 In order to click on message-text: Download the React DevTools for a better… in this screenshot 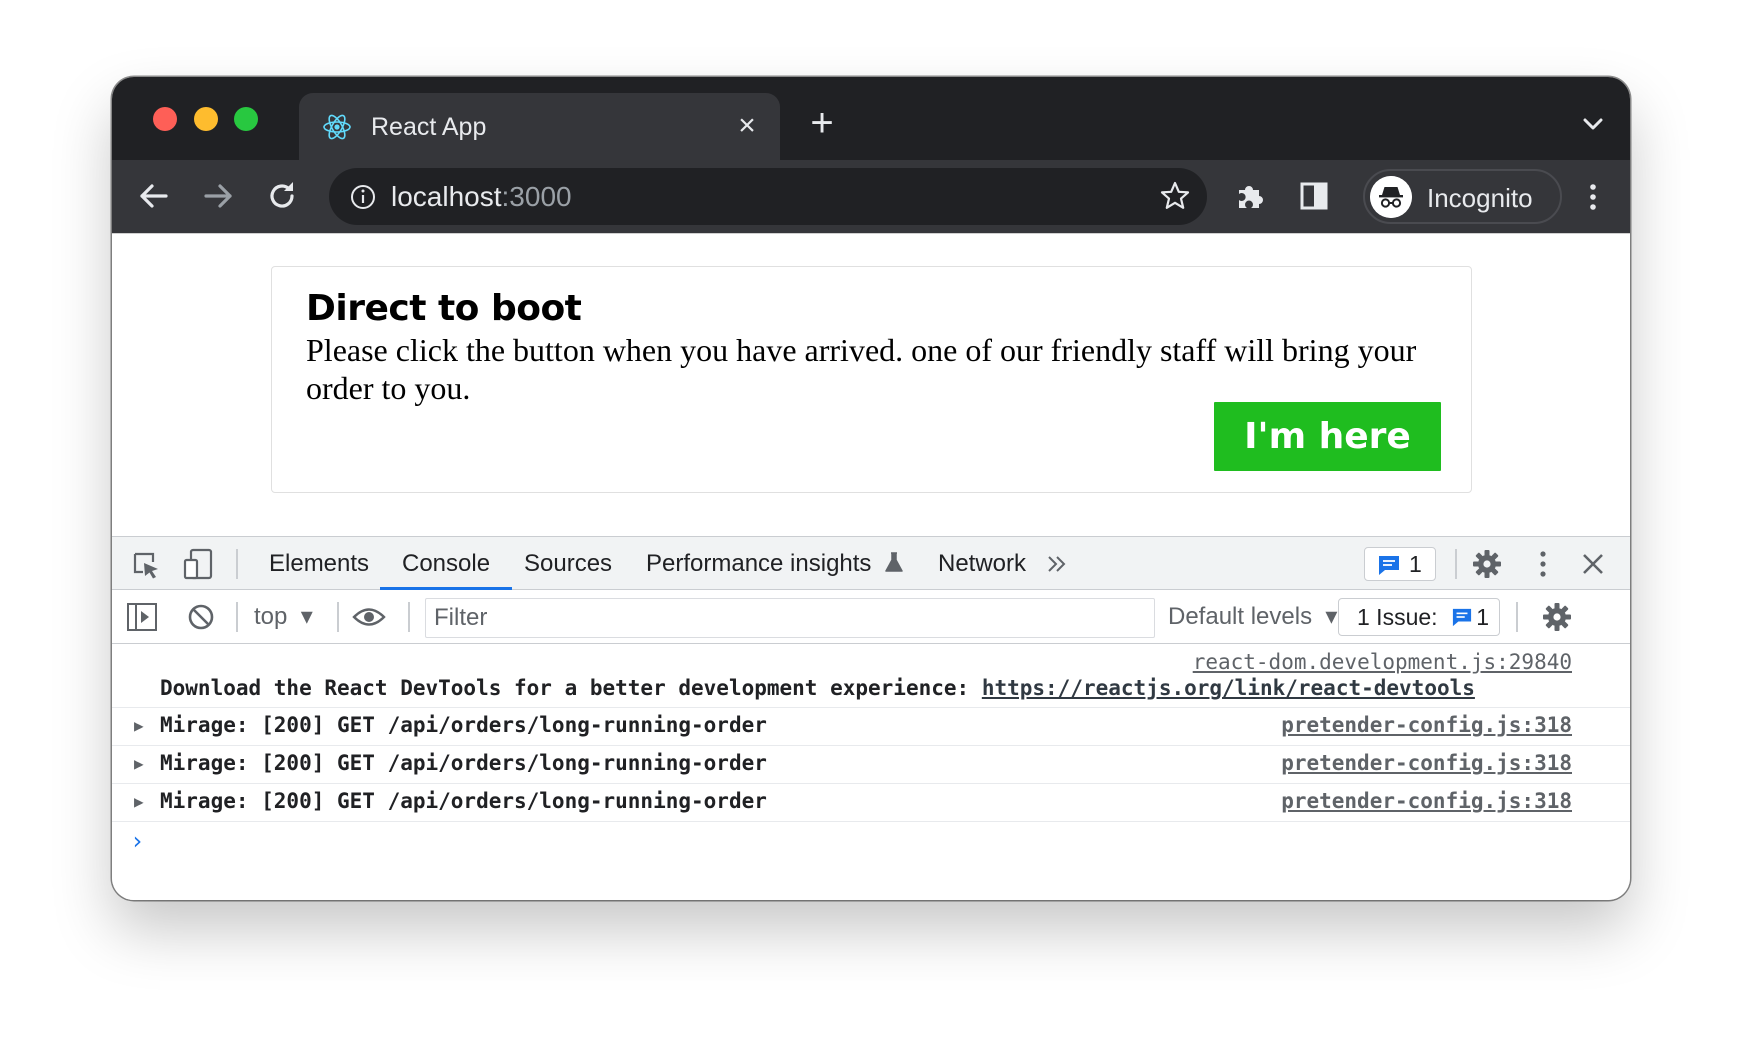, I will do `click(817, 688)`.